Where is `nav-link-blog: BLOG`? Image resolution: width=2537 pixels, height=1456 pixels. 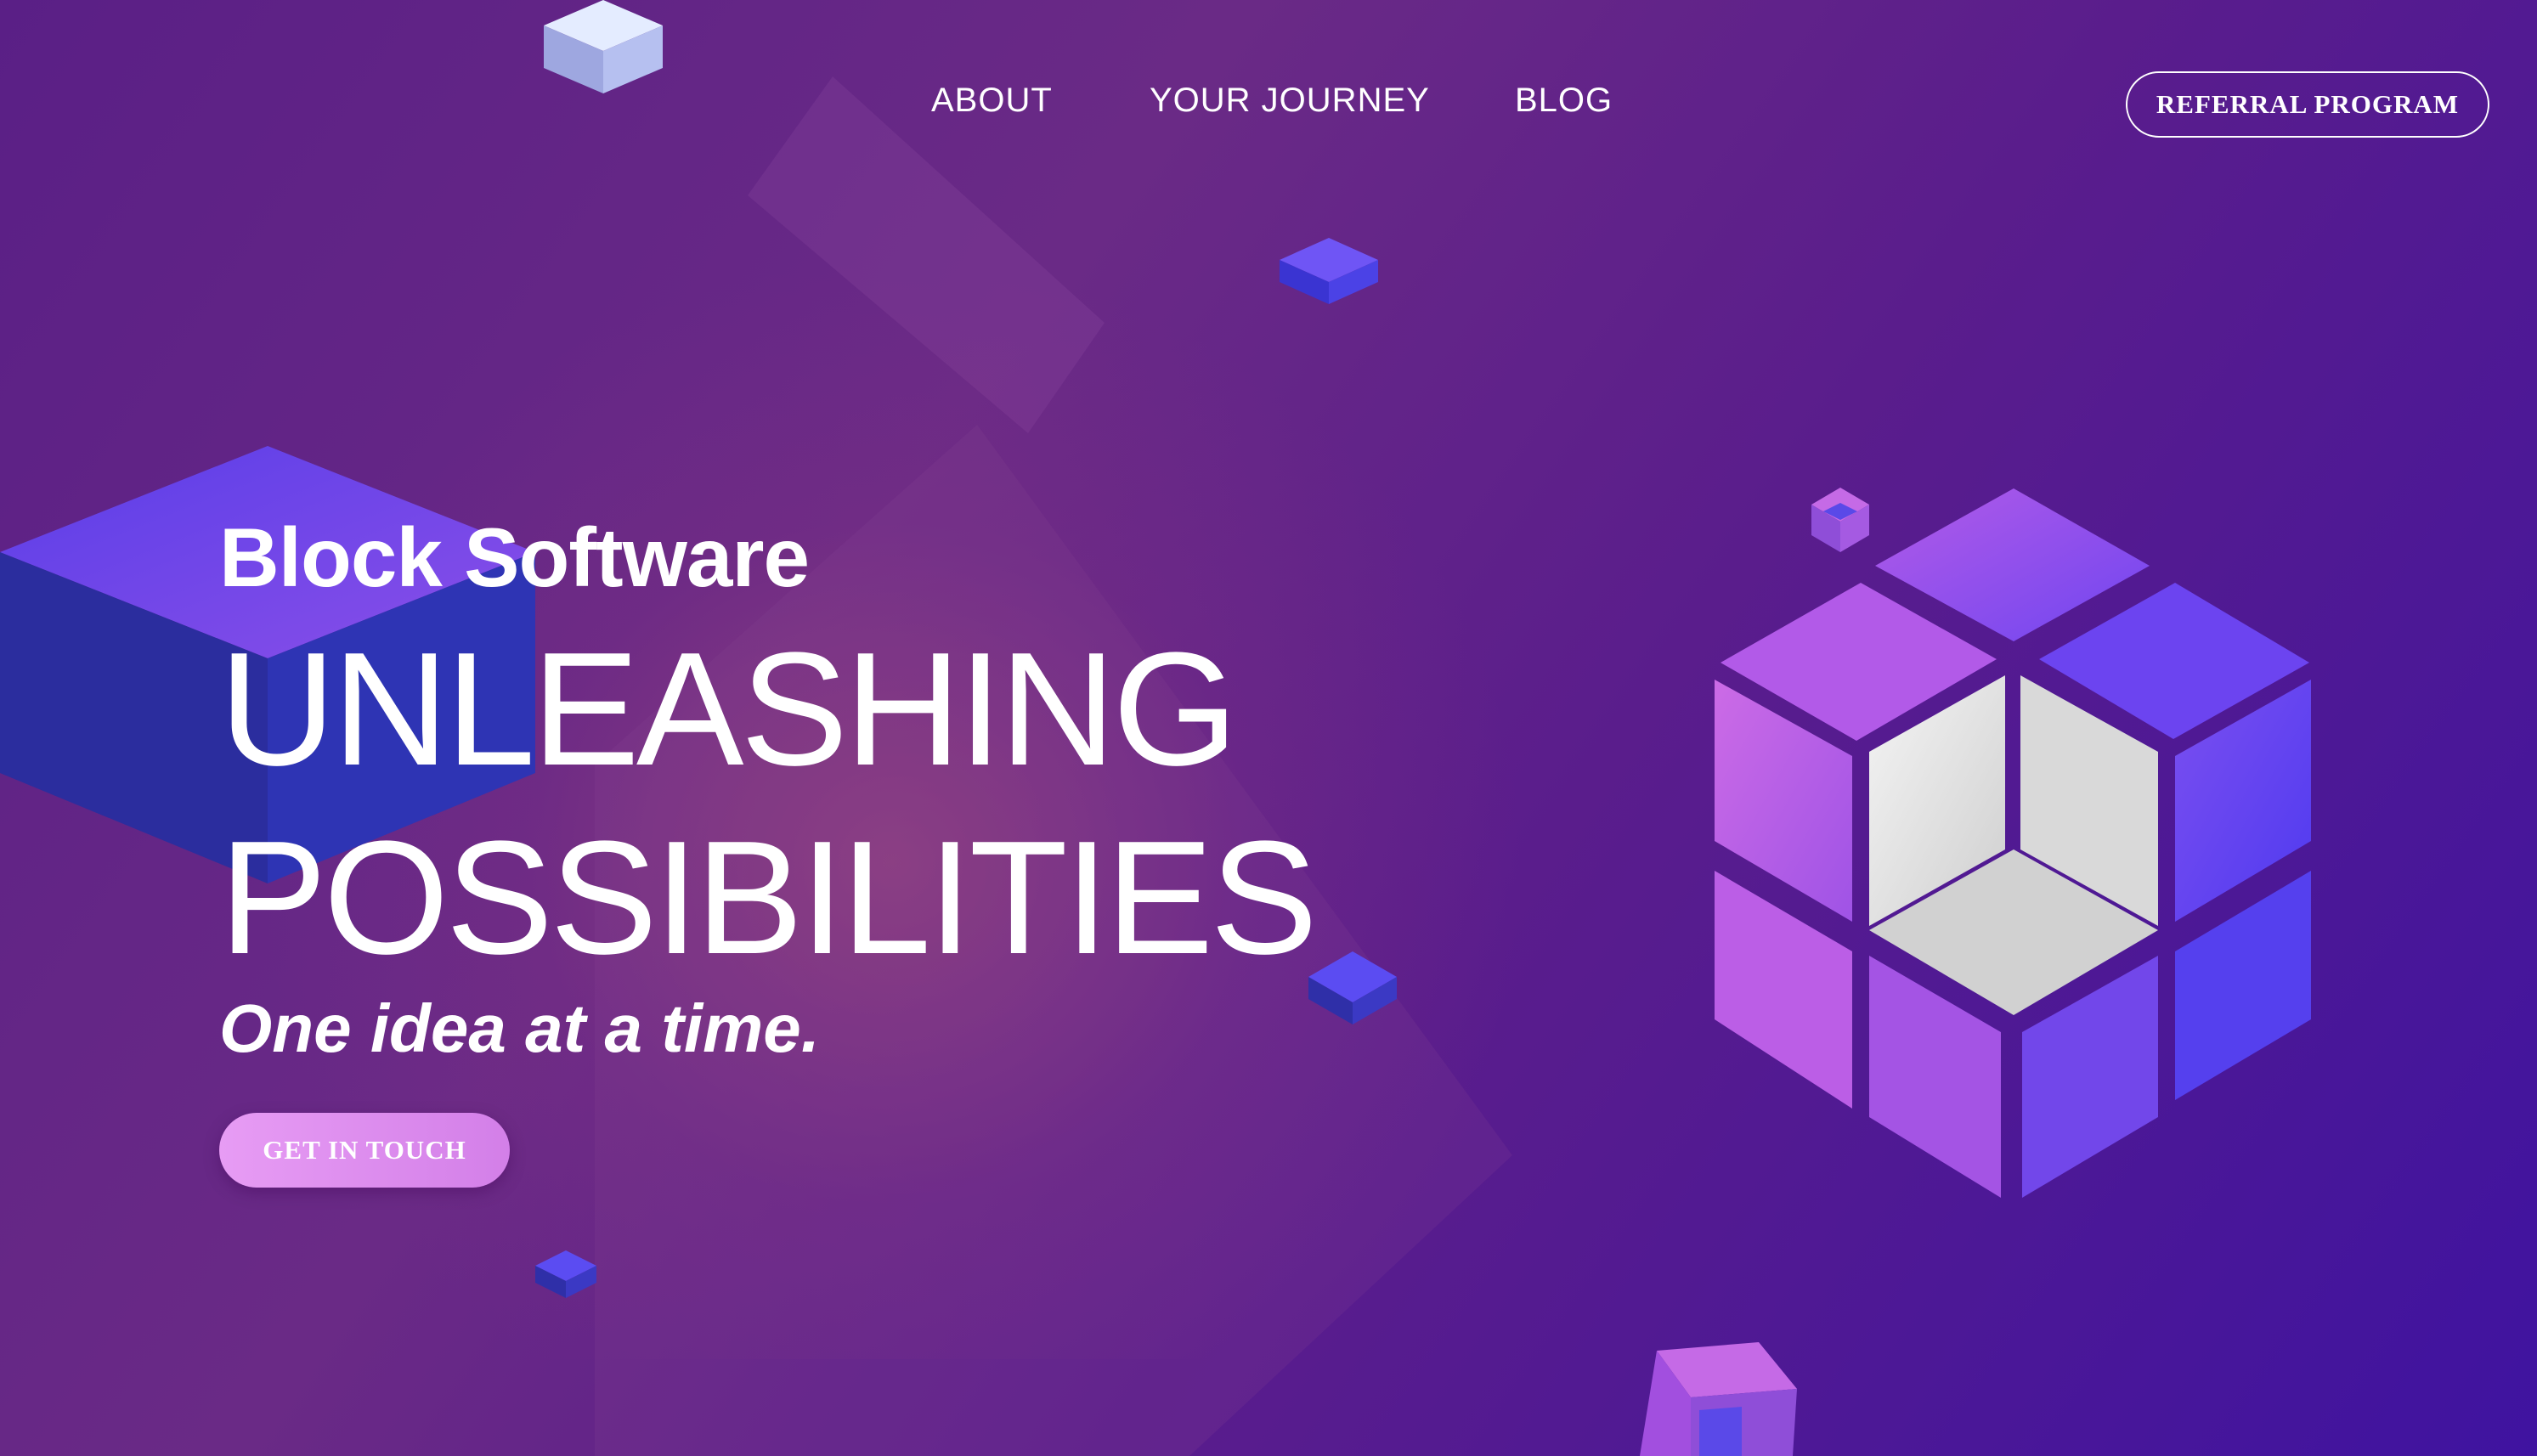
nav-link-blog: BLOG is located at coordinates (1564, 101).